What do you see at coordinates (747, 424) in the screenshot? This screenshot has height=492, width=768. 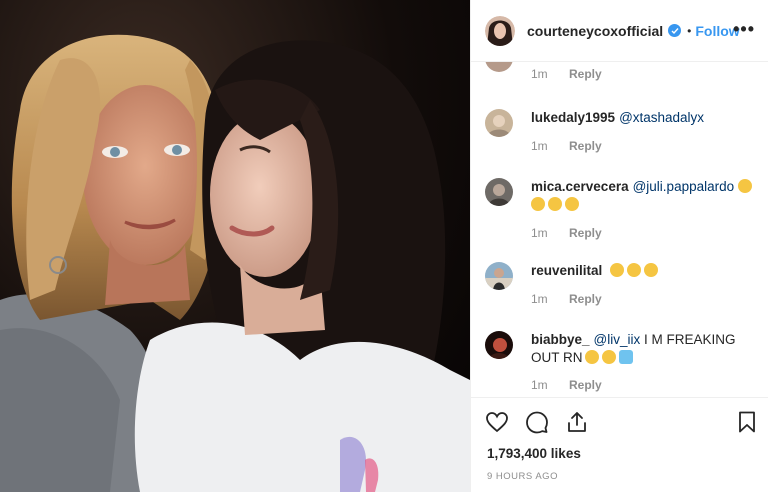 I see `bookmark-icon` at bounding box center [747, 424].